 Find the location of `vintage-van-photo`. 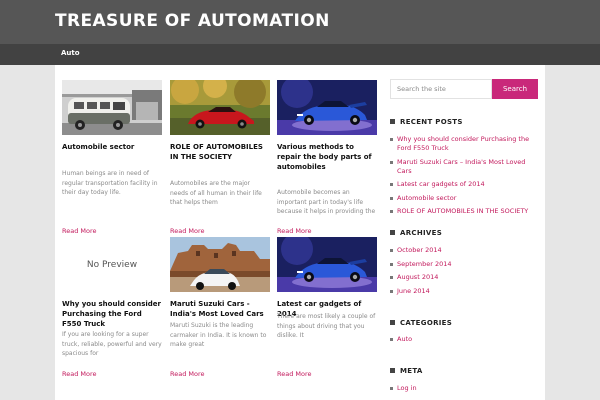

vintage-van-photo is located at coordinates (112, 107).